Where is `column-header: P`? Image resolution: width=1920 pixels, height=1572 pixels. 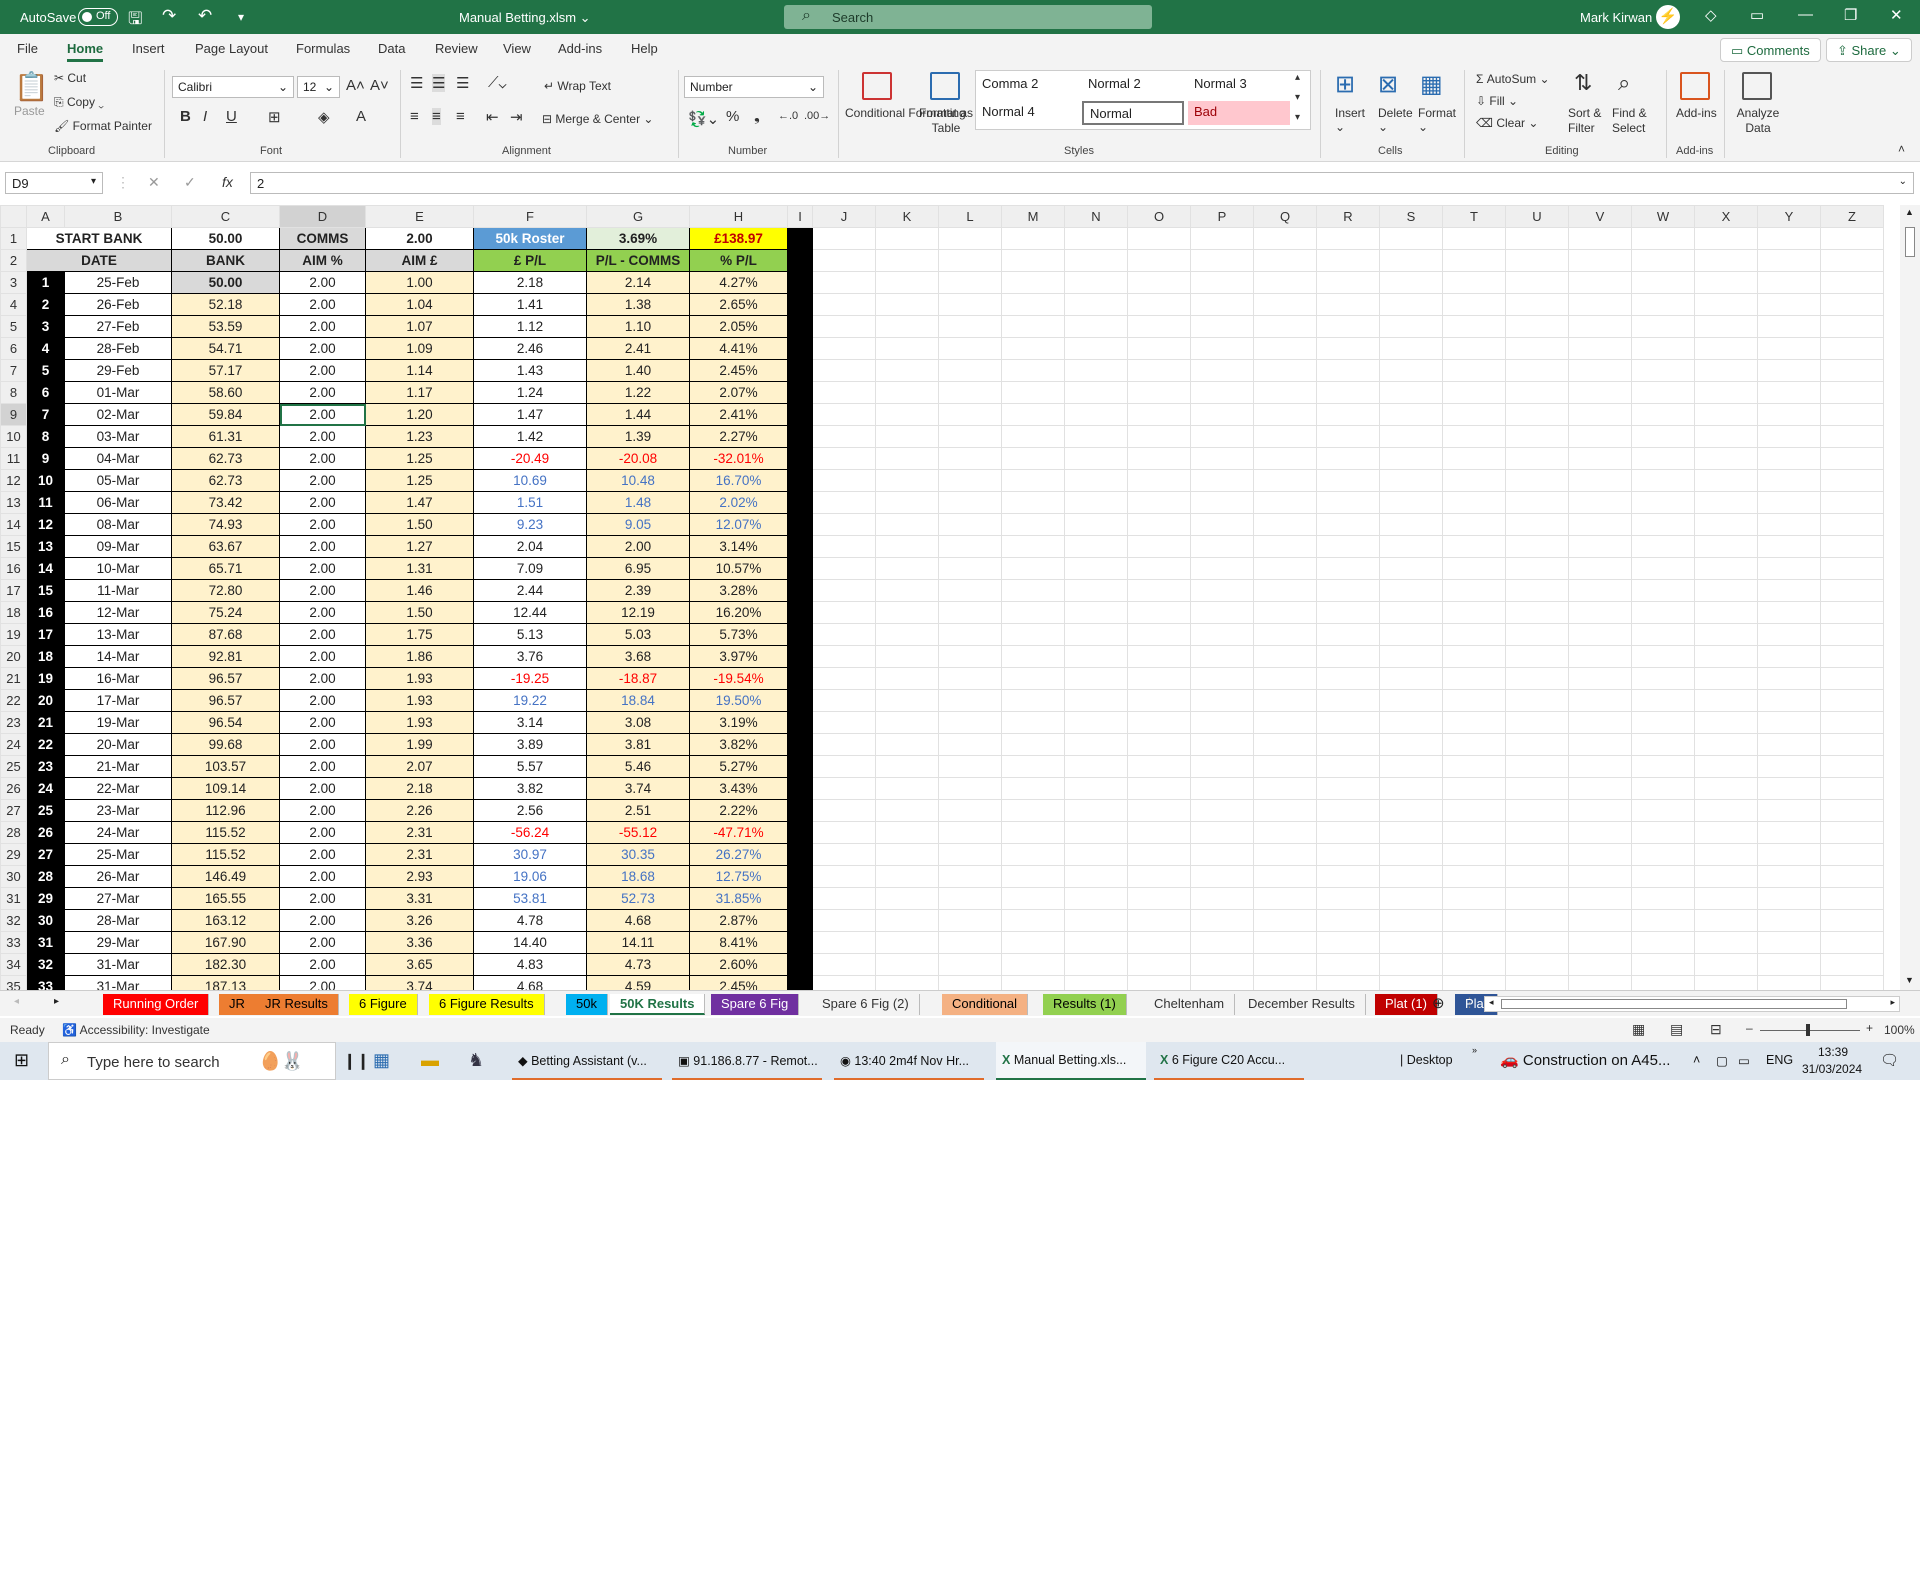 column-header: P is located at coordinates (1222, 216).